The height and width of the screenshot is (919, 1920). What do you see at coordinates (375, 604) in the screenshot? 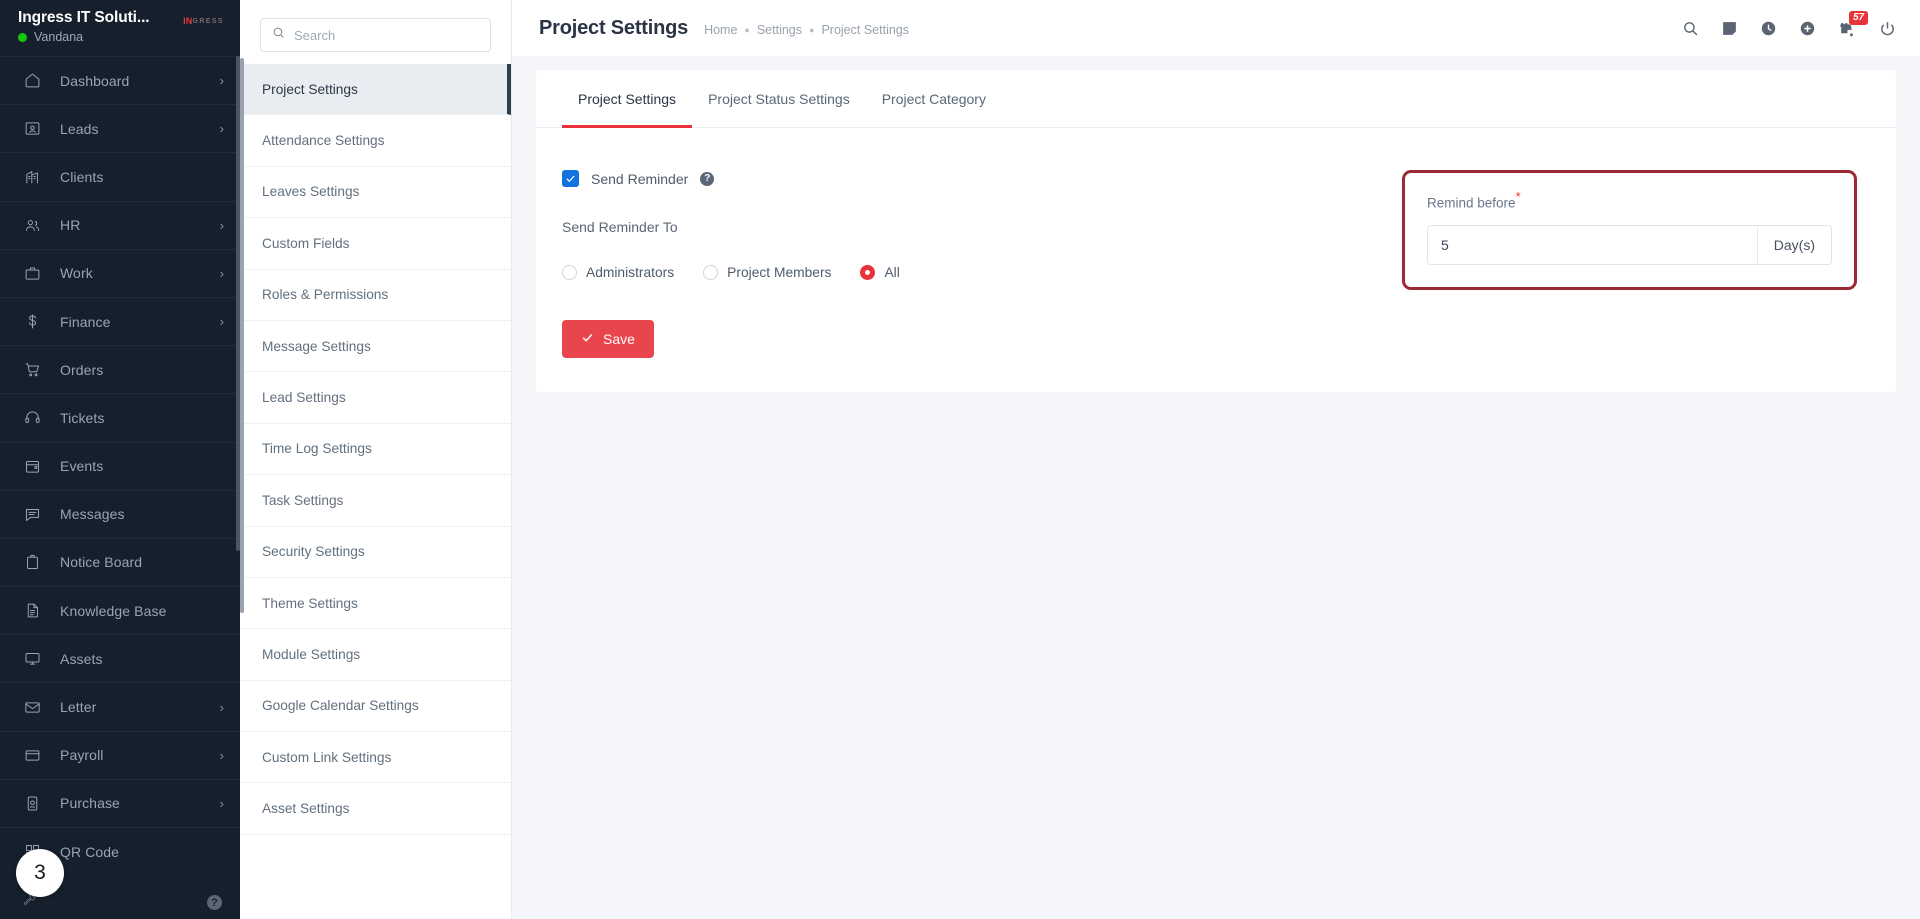
I see `settings-item-theme-settings: Theme Settings` at bounding box center [375, 604].